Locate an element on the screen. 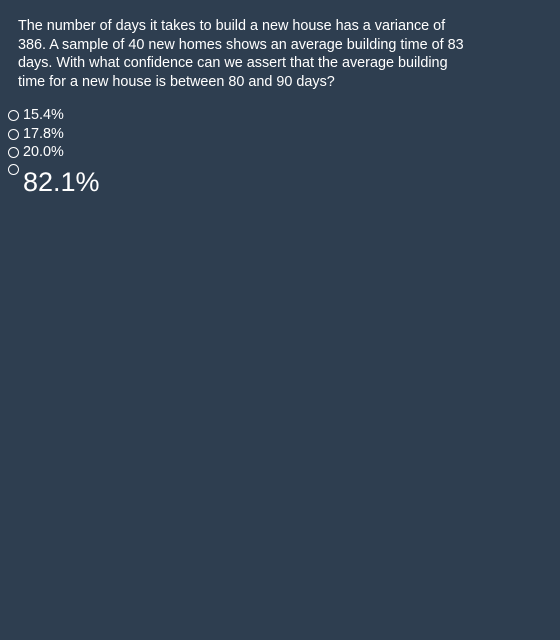 The image size is (560, 640). answer-option-label: 15.4% is located at coordinates (43, 115).